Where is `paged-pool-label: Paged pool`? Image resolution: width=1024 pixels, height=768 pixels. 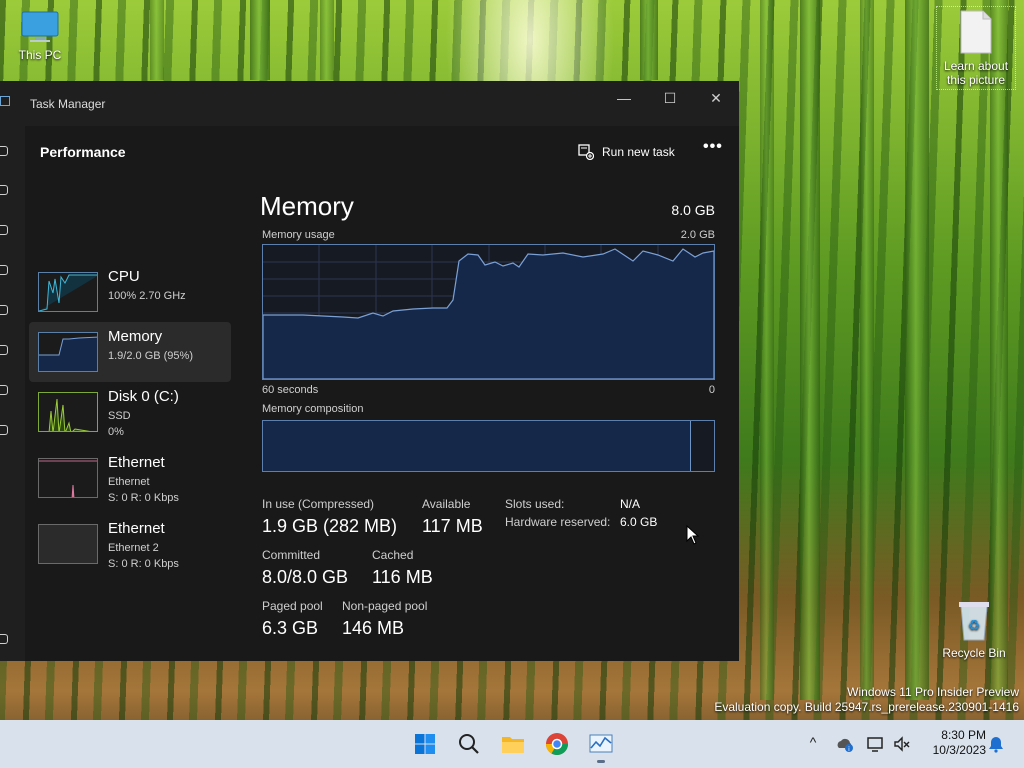 paged-pool-label: Paged pool is located at coordinates (292, 606).